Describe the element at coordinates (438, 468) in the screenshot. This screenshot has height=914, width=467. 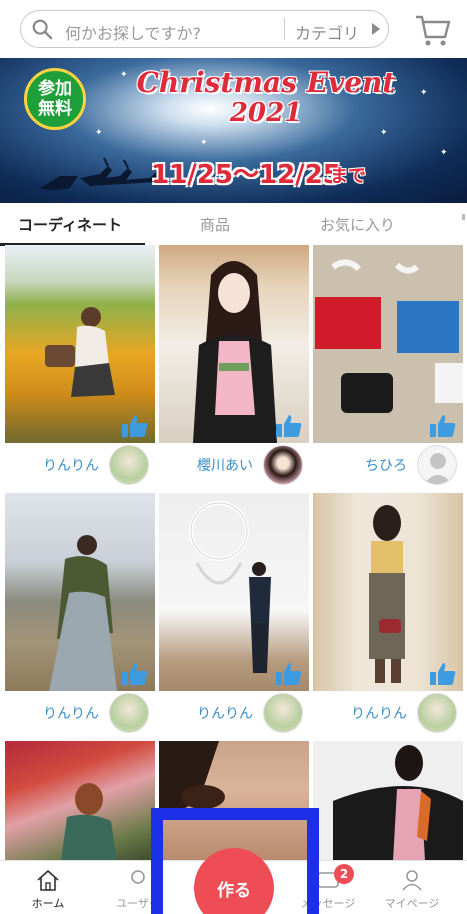
I see `user-icon` at that location.